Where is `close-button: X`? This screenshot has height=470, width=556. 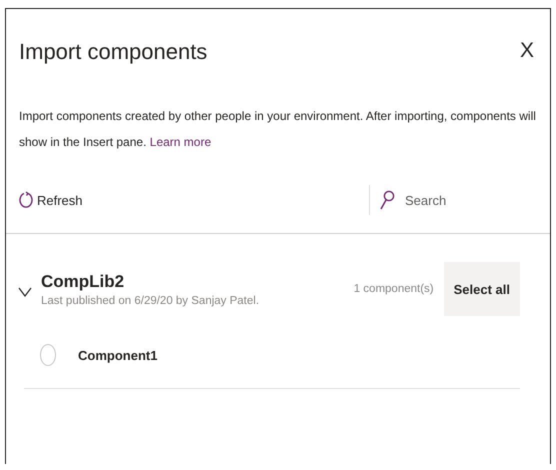
close-button: X is located at coordinates (527, 51).